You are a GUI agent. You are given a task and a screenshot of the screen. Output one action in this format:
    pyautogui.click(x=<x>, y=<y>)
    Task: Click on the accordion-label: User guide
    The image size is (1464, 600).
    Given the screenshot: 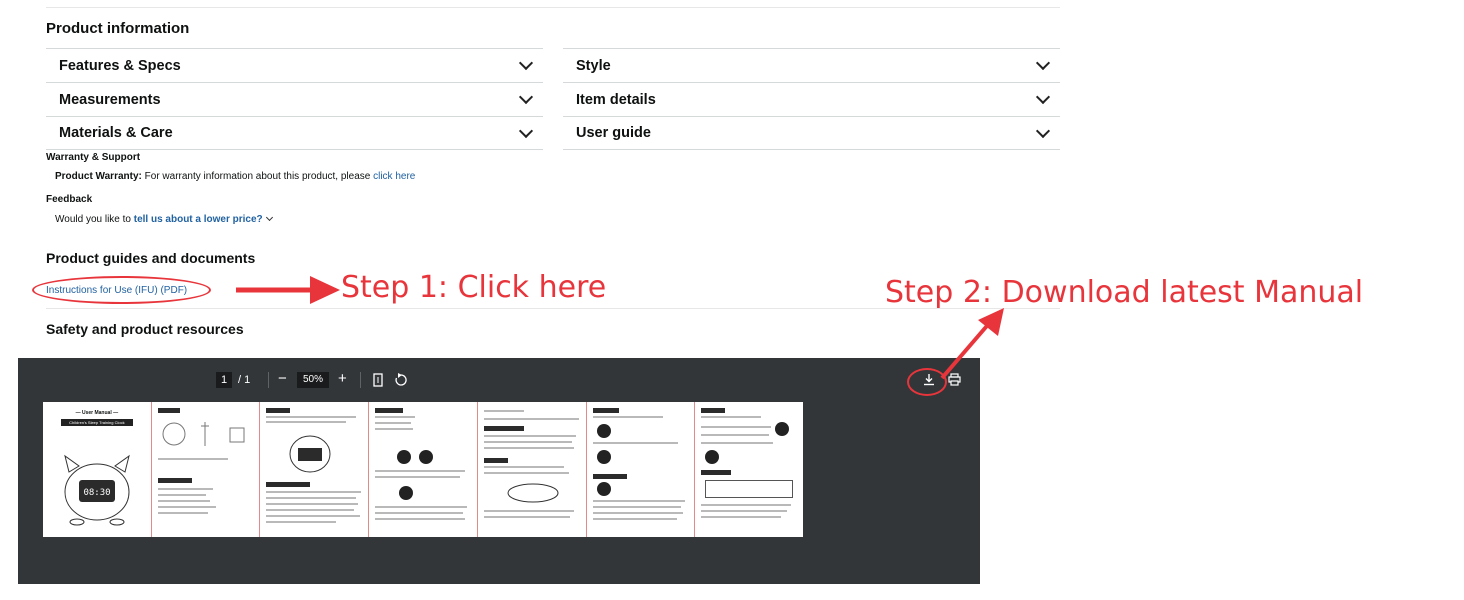 What is the action you would take?
    pyautogui.click(x=613, y=133)
    